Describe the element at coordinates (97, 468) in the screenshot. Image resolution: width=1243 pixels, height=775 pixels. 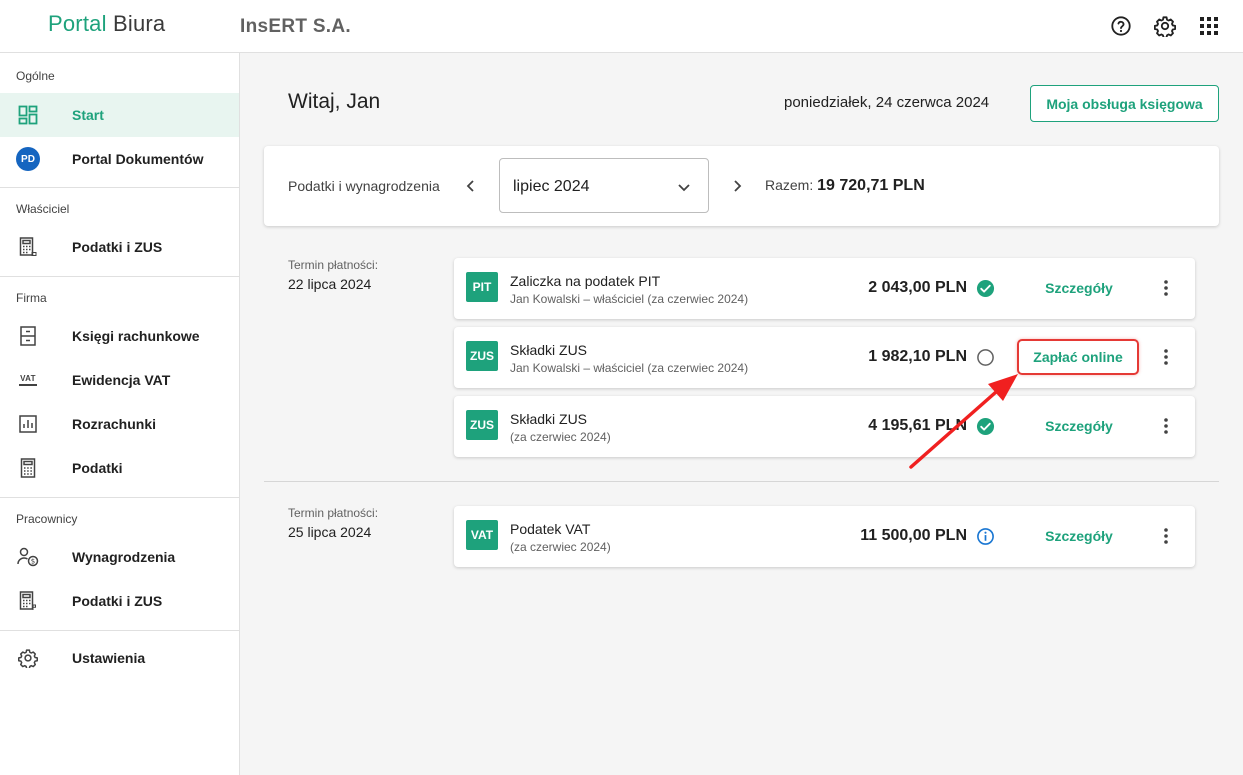
I see `sidebar-item-label: Podatki` at that location.